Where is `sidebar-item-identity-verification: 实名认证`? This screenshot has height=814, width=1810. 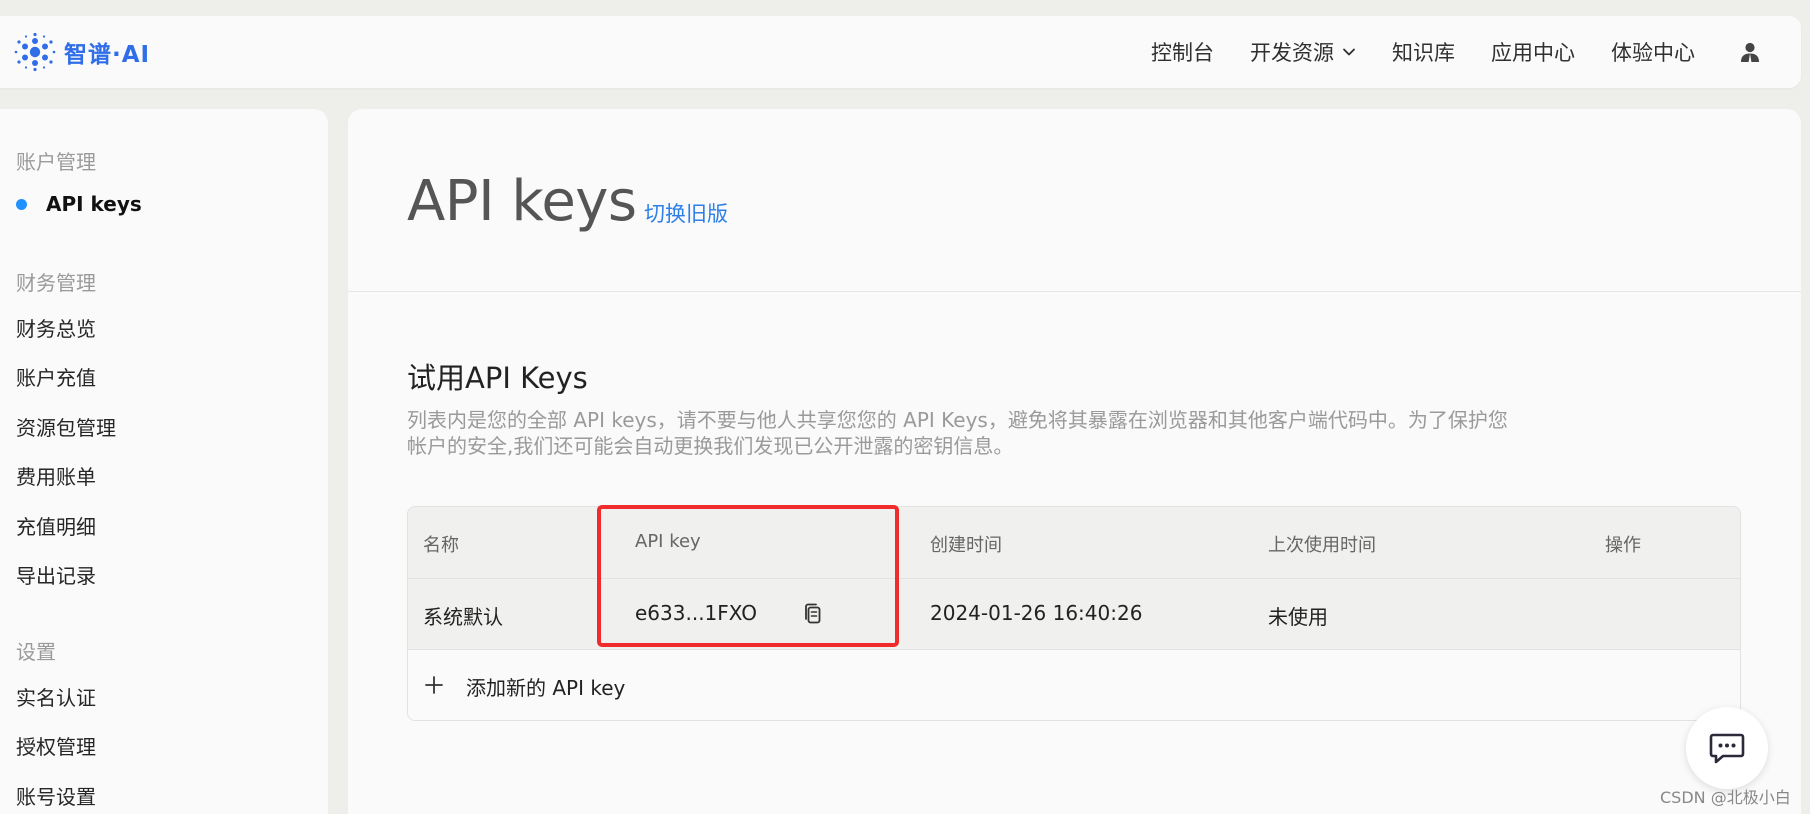 sidebar-item-identity-verification: 实名认证 is located at coordinates (56, 696).